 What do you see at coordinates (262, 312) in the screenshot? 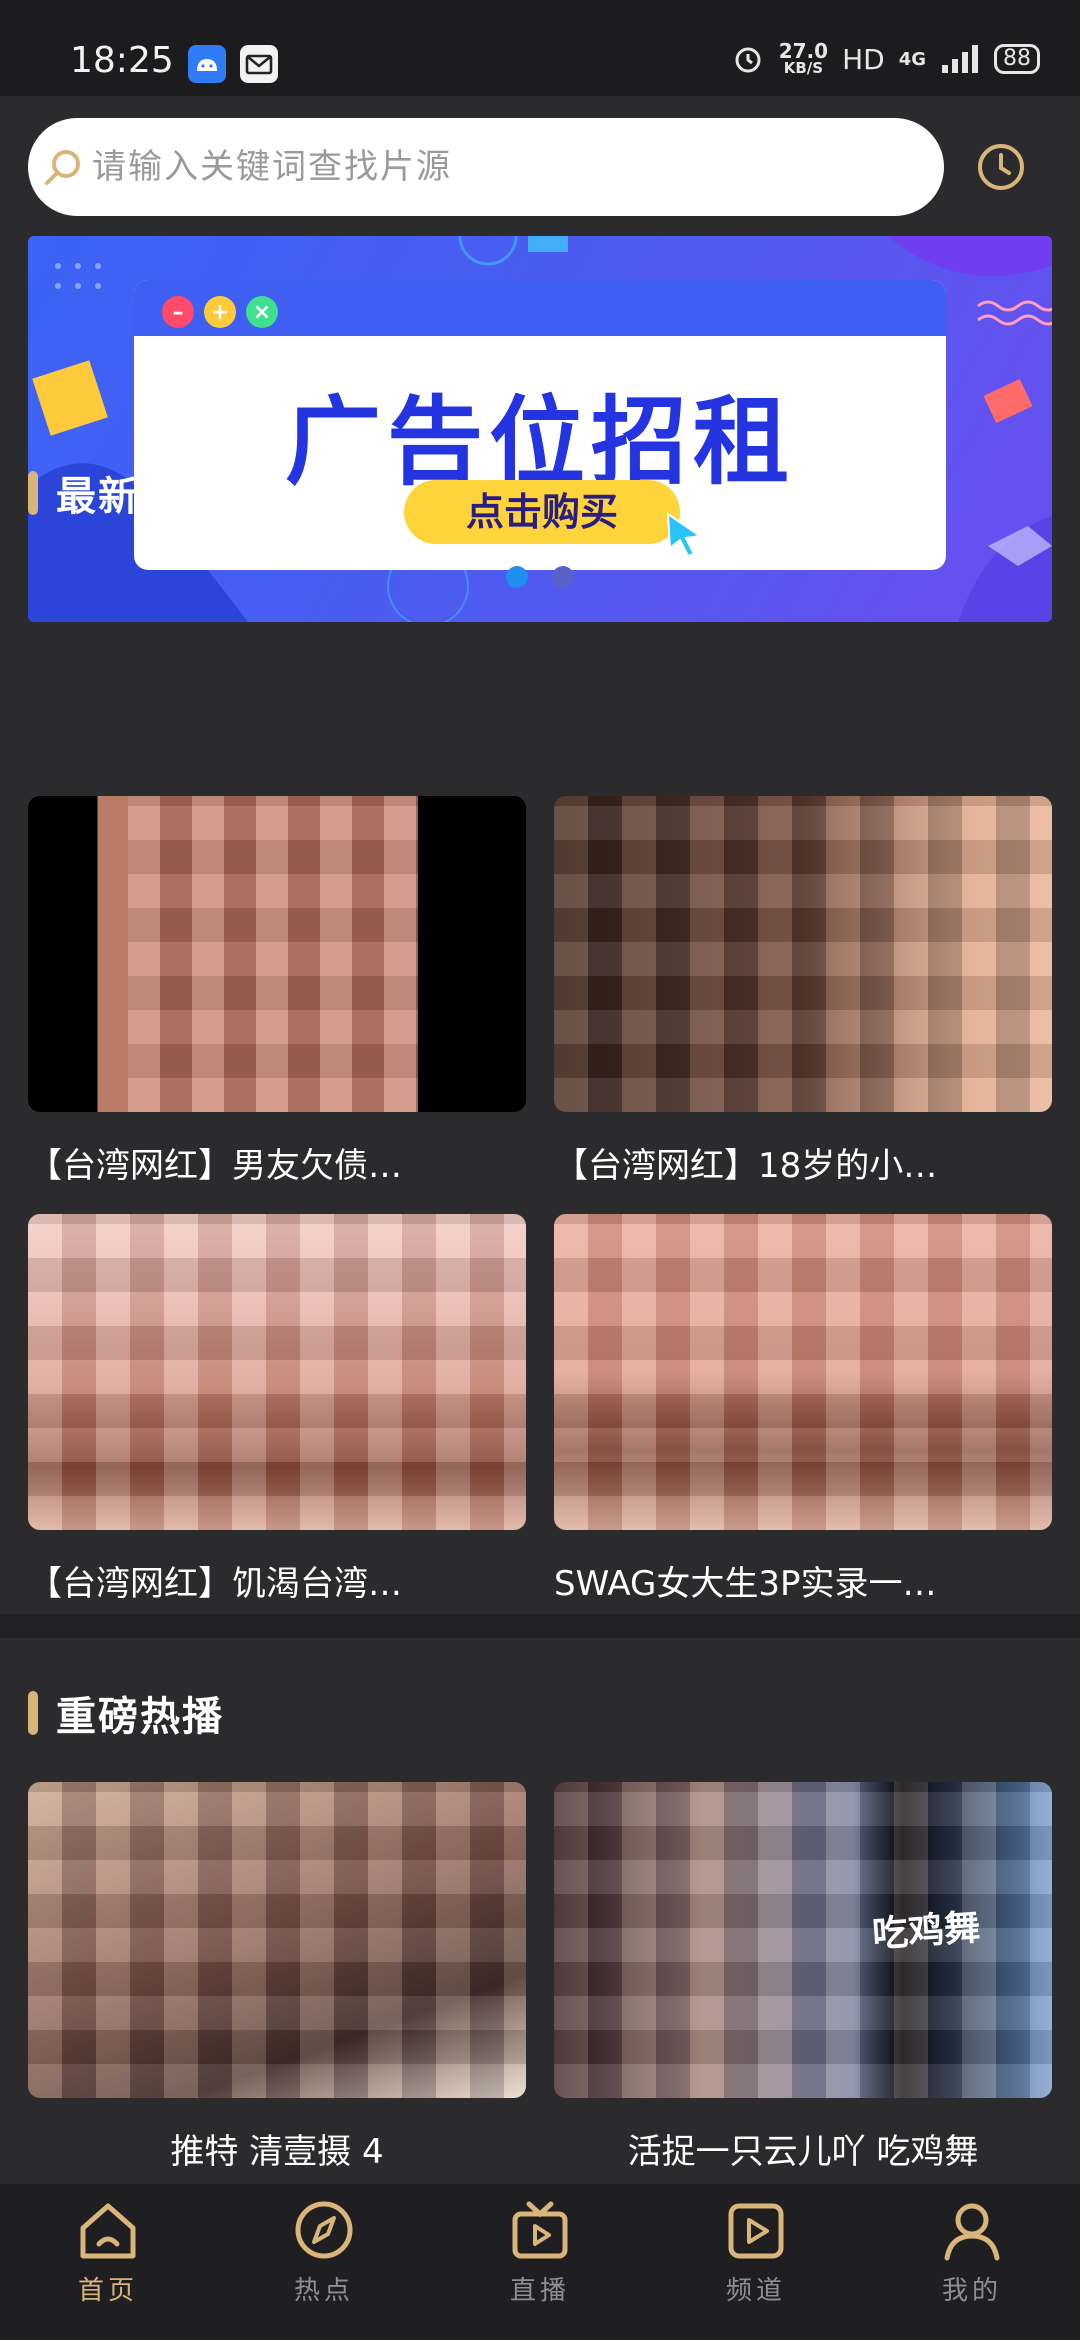
I see `close-icon: ×` at bounding box center [262, 312].